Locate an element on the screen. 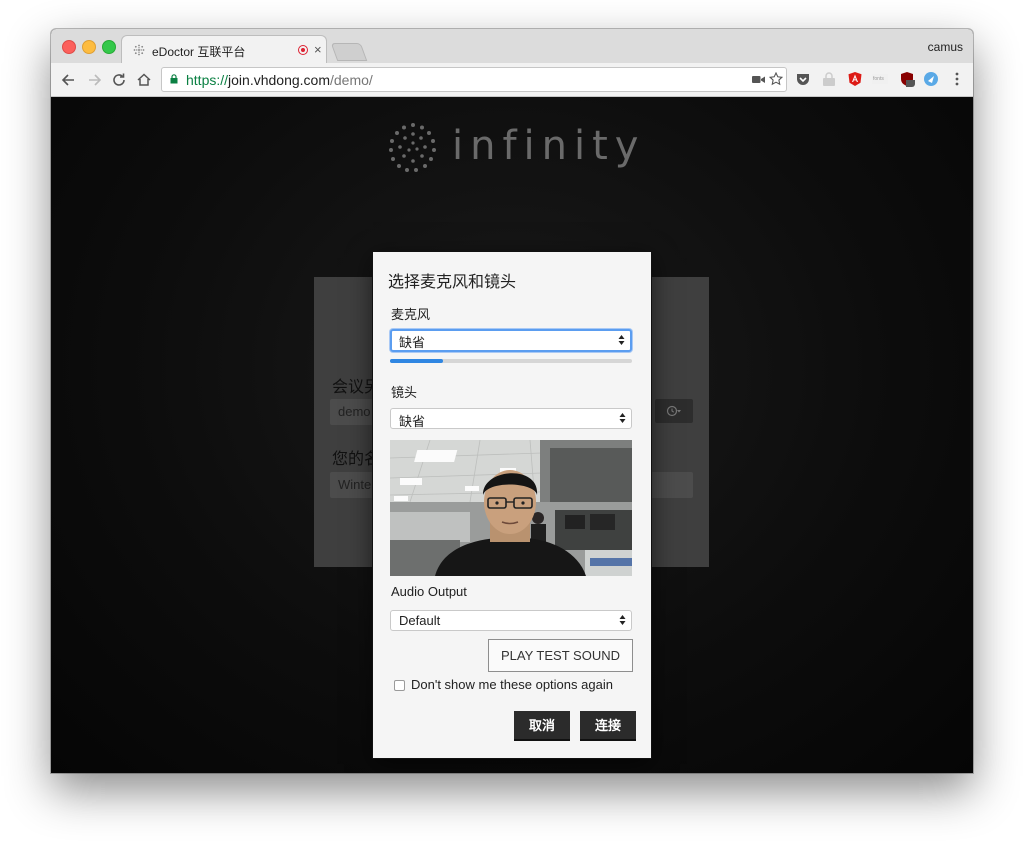 The height and width of the screenshot is (846, 1024). microphone-label: 麦克风 is located at coordinates (411, 314).